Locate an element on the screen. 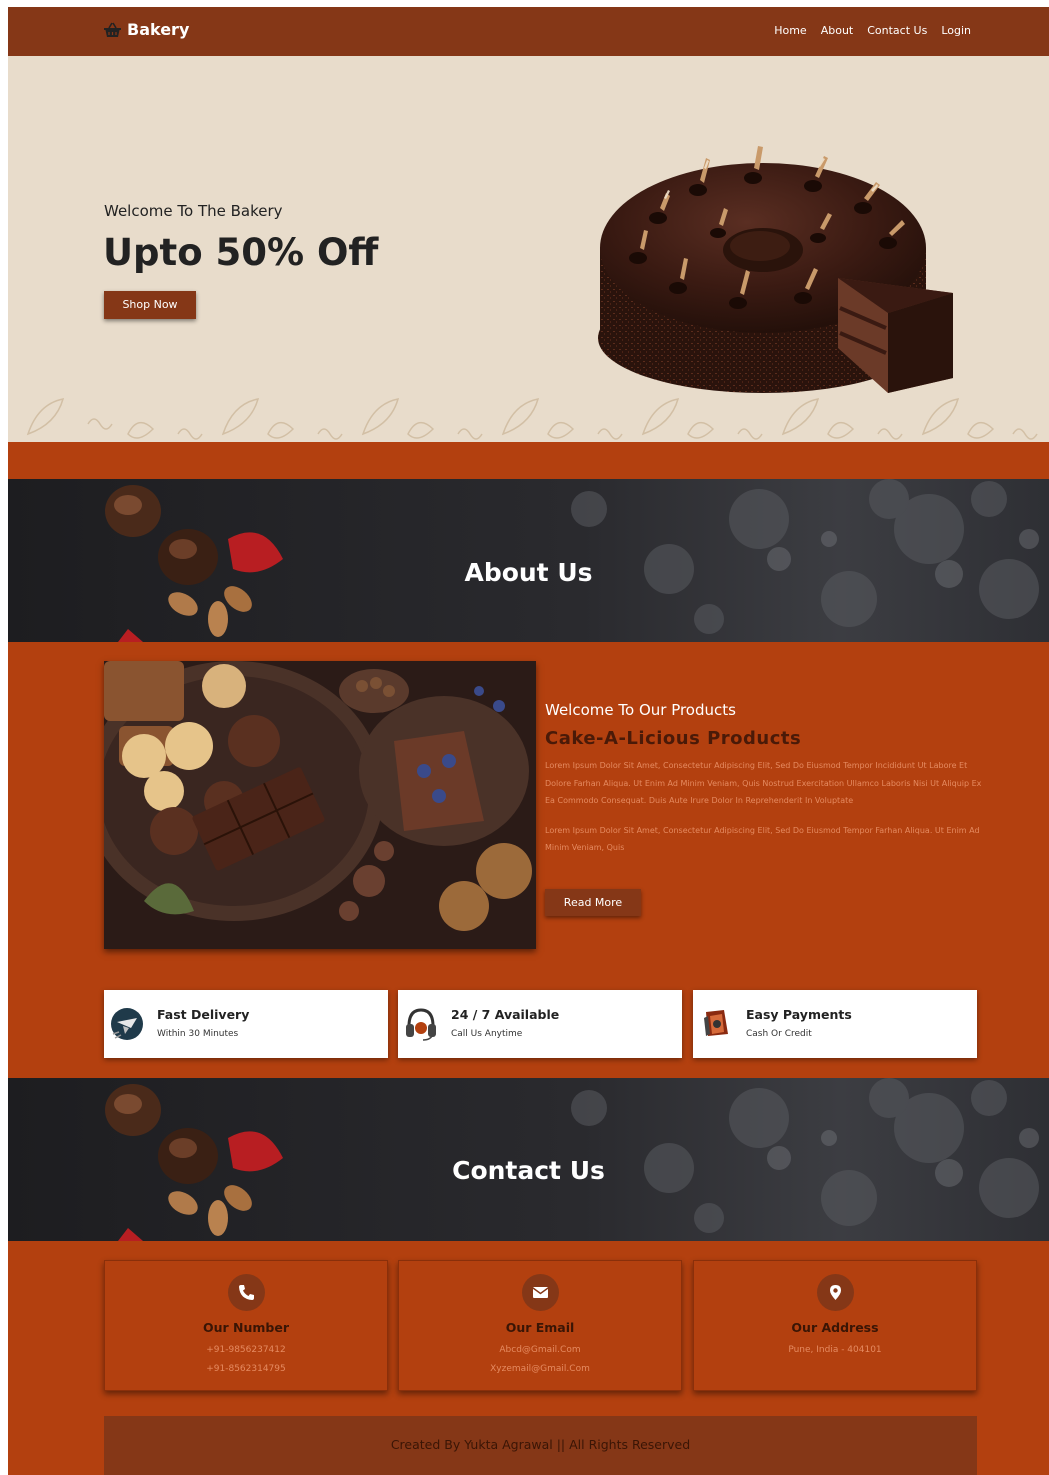 This screenshot has width=1049, height=1475. phone-number-1: +91-9856237412 is located at coordinates (246, 1350).